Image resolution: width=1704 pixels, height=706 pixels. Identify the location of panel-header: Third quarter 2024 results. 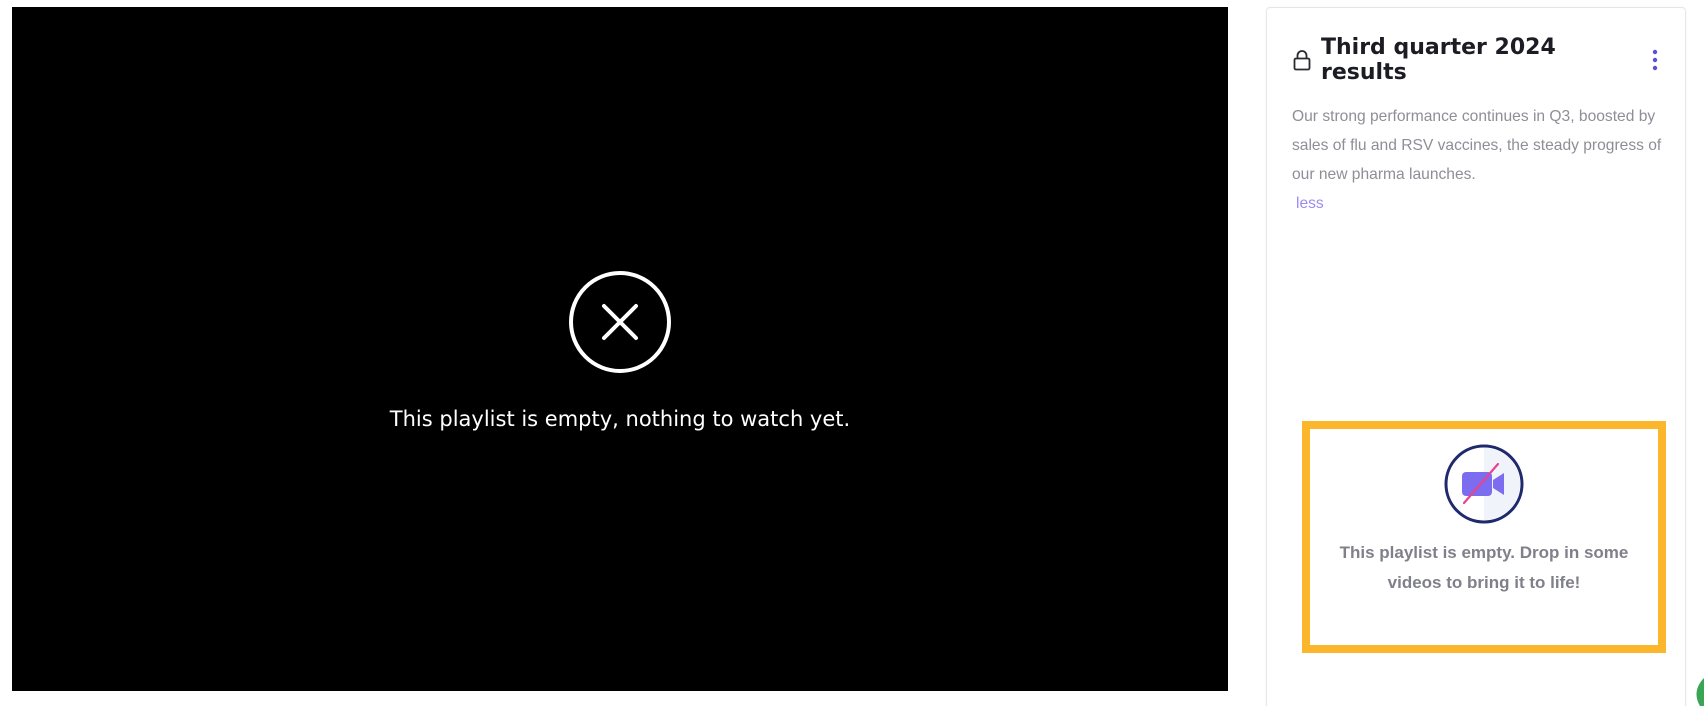
(1479, 60).